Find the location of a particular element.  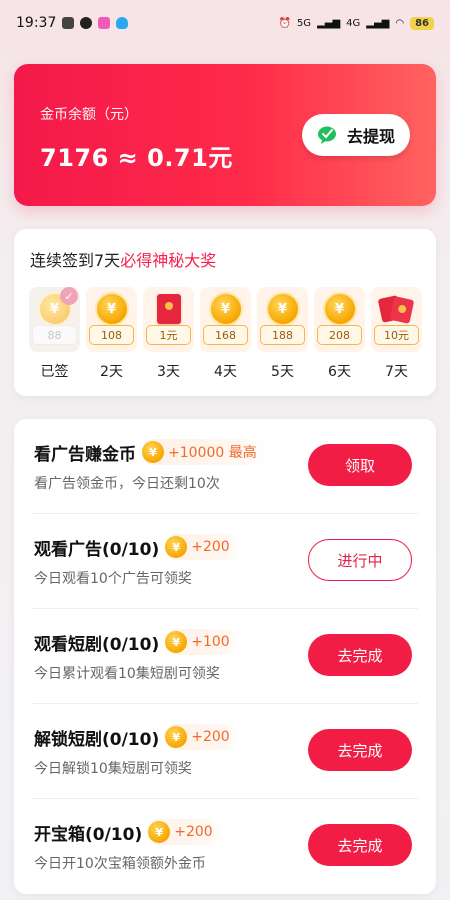

status-right: ⏰ 5G ▂▄▆ 4G ▂▄▆ ◠ 86 is located at coordinates (356, 23).